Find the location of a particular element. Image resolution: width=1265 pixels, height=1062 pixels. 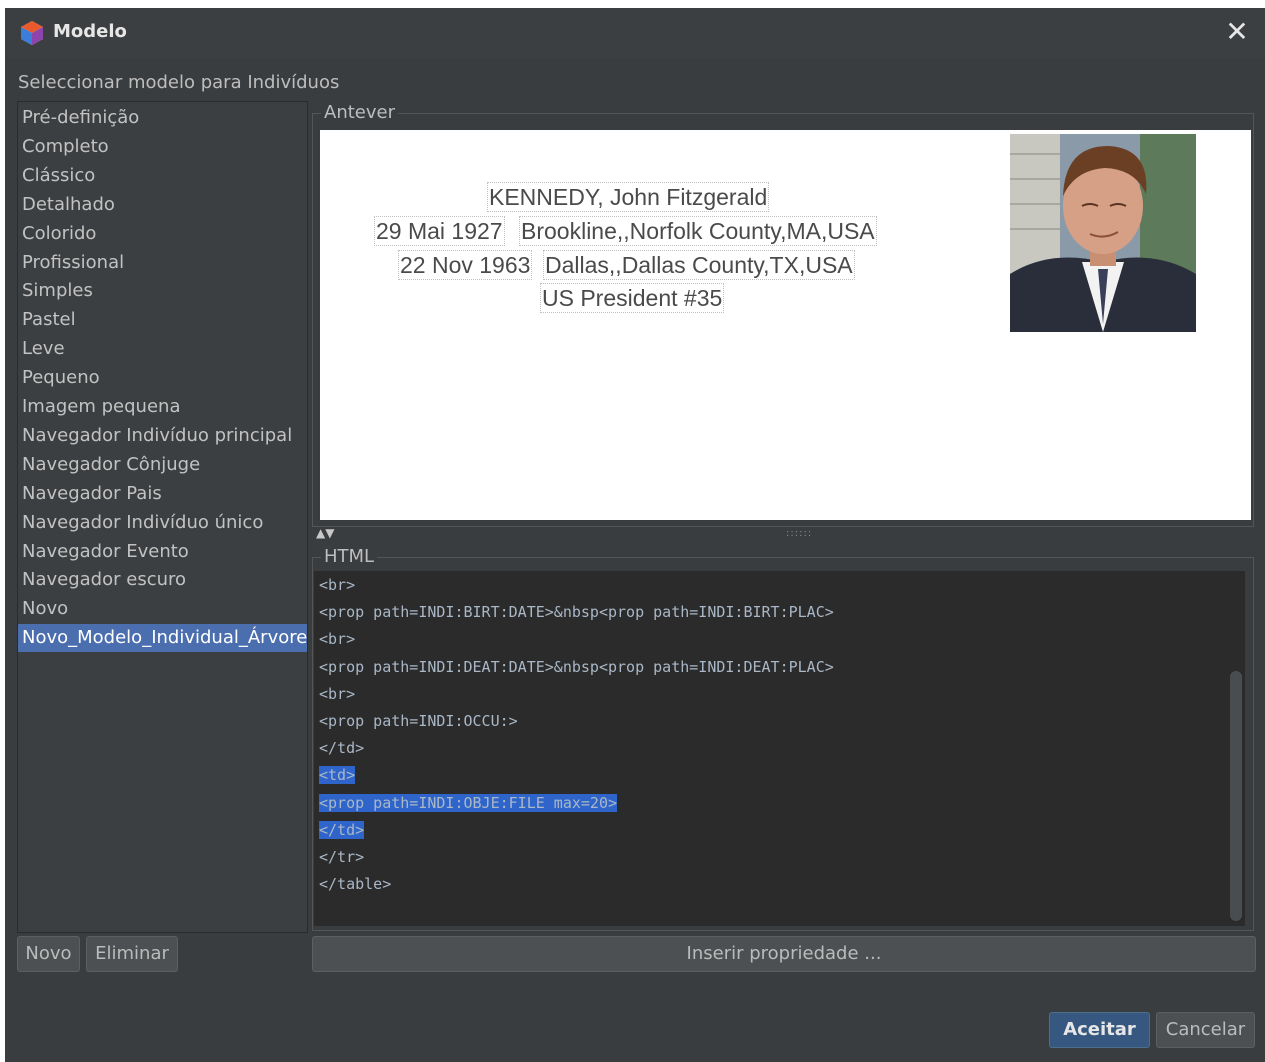

template-list-item: Navegador Pais is located at coordinates (162, 494).